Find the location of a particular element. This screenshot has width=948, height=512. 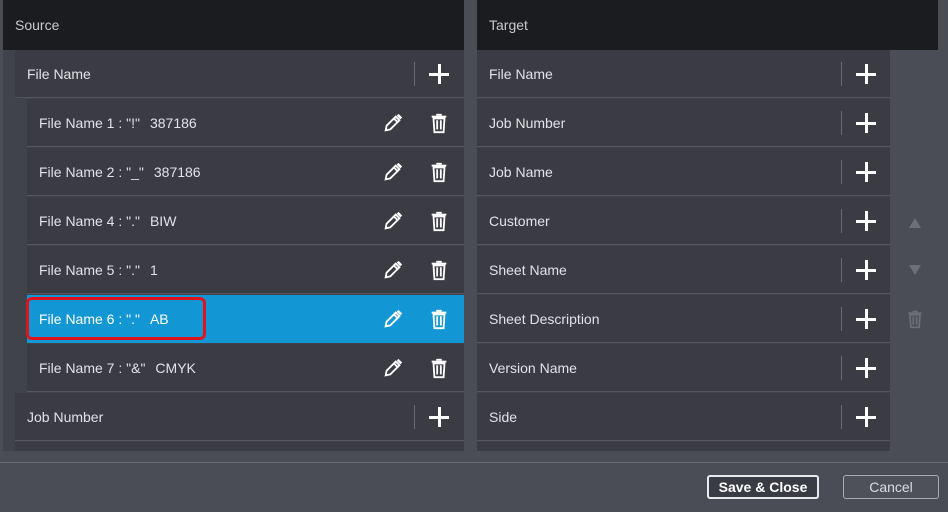

source-item-value: AB is located at coordinates (159, 319).